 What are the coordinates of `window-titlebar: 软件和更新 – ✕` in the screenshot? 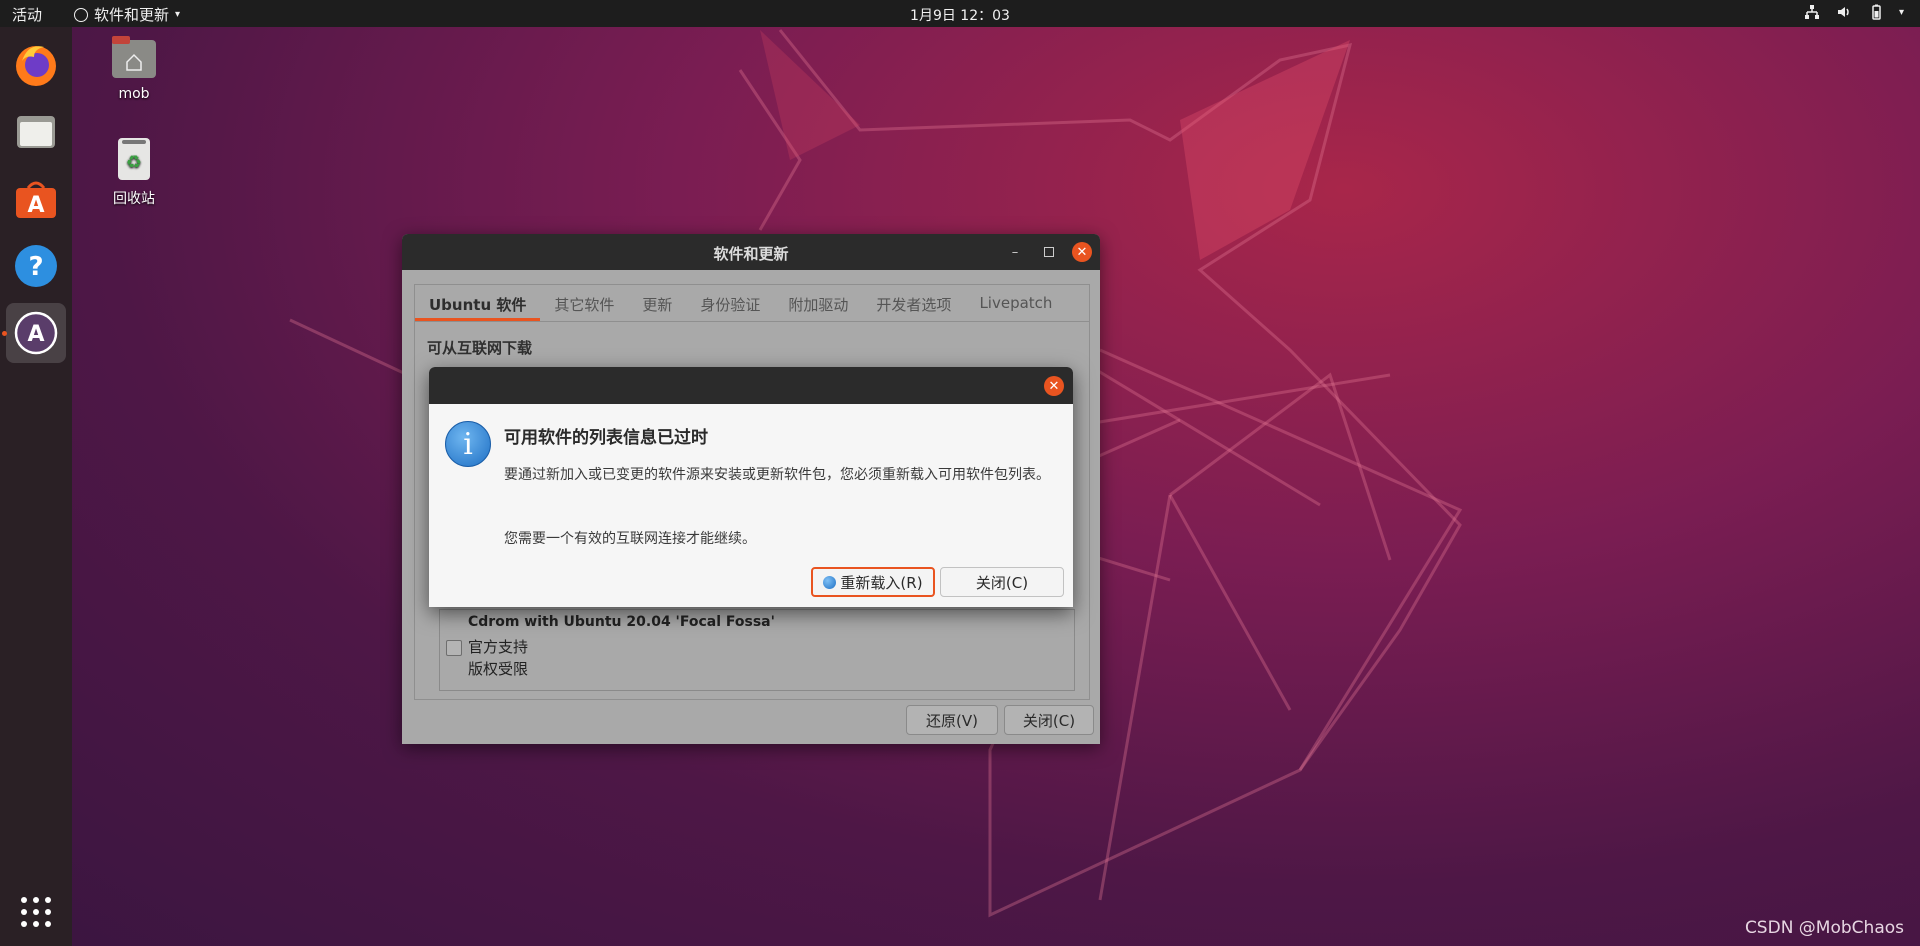 It's located at (751, 252).